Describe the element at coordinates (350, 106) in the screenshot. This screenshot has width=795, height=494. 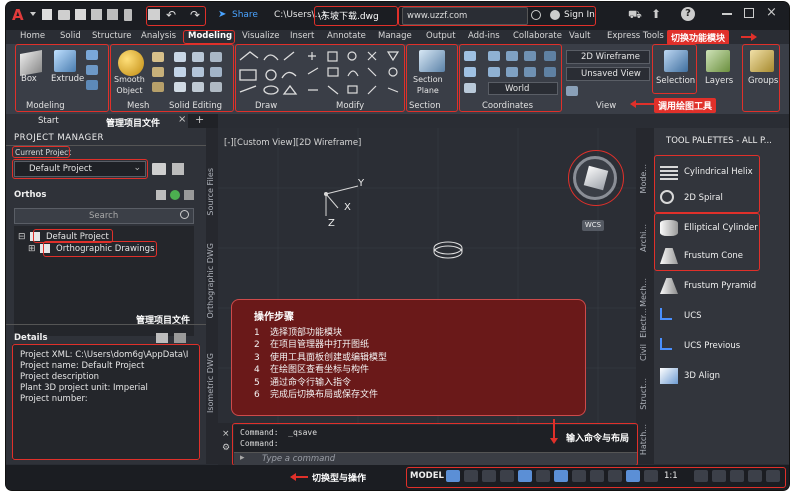
I see `group-modify: Modify` at that location.